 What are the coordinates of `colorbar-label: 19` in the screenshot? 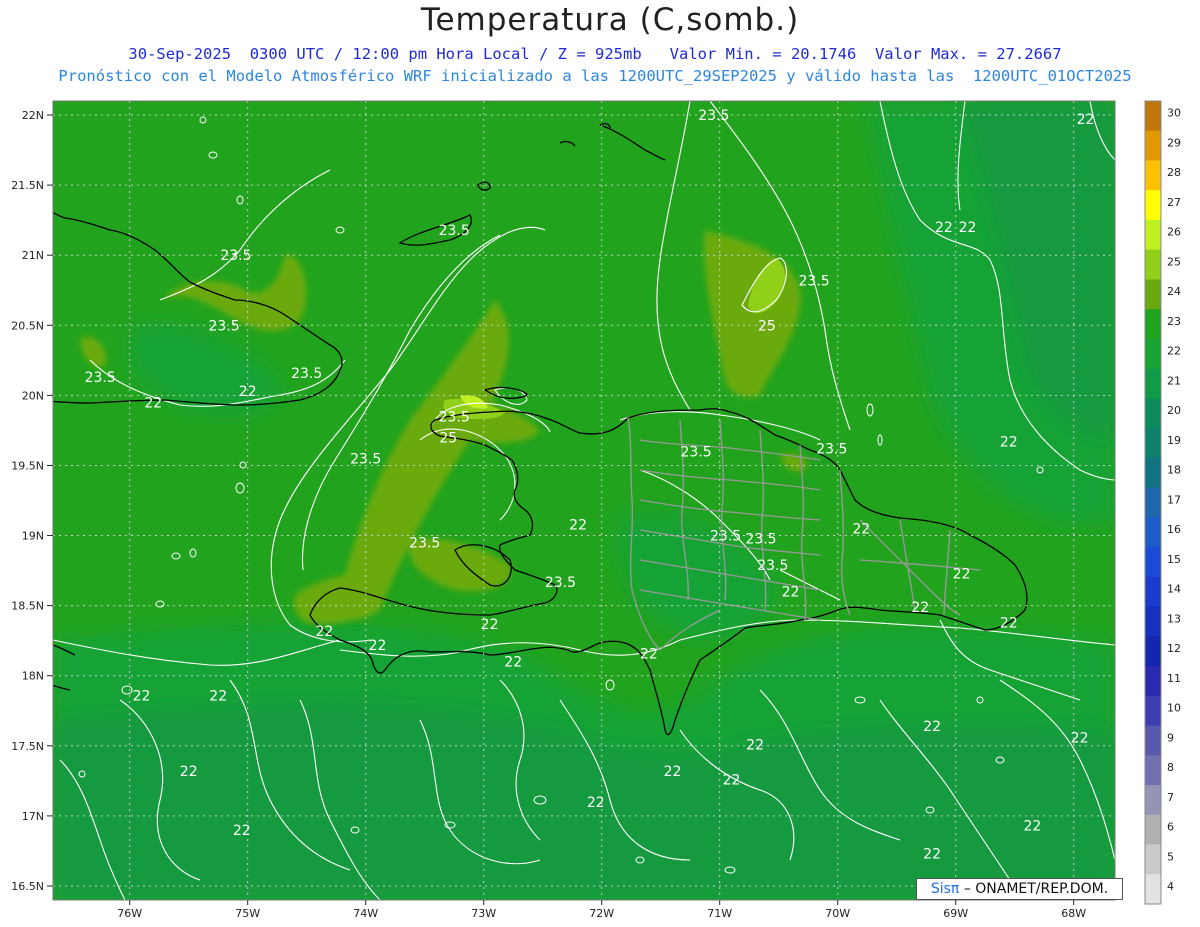 It's located at (1174, 440).